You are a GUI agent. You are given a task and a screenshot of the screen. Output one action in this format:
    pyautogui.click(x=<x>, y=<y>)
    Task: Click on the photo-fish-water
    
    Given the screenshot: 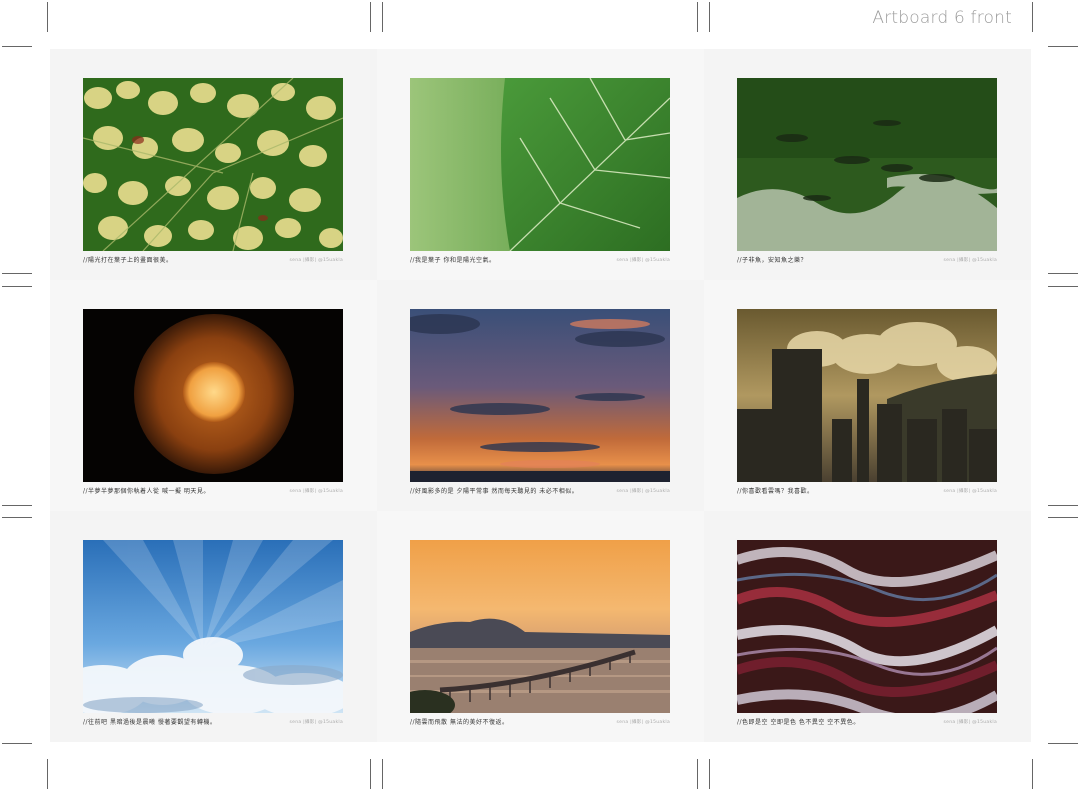 What is the action you would take?
    pyautogui.click(x=867, y=164)
    